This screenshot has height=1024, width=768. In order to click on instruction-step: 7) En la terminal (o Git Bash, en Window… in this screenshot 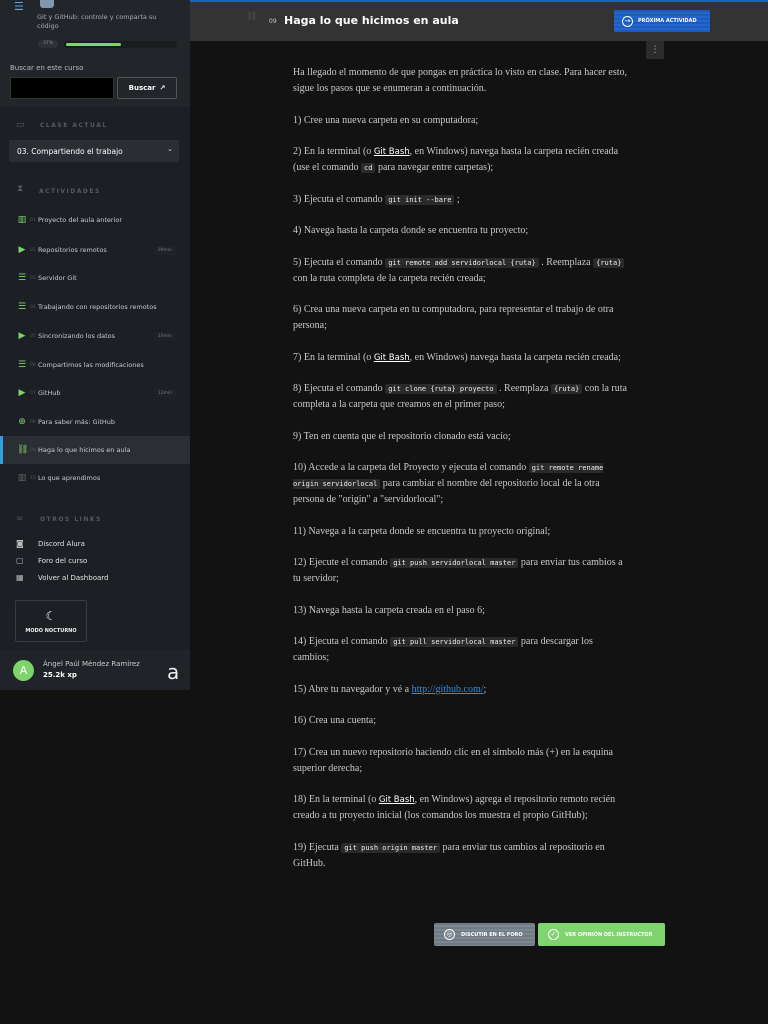, I will do `click(461, 358)`.